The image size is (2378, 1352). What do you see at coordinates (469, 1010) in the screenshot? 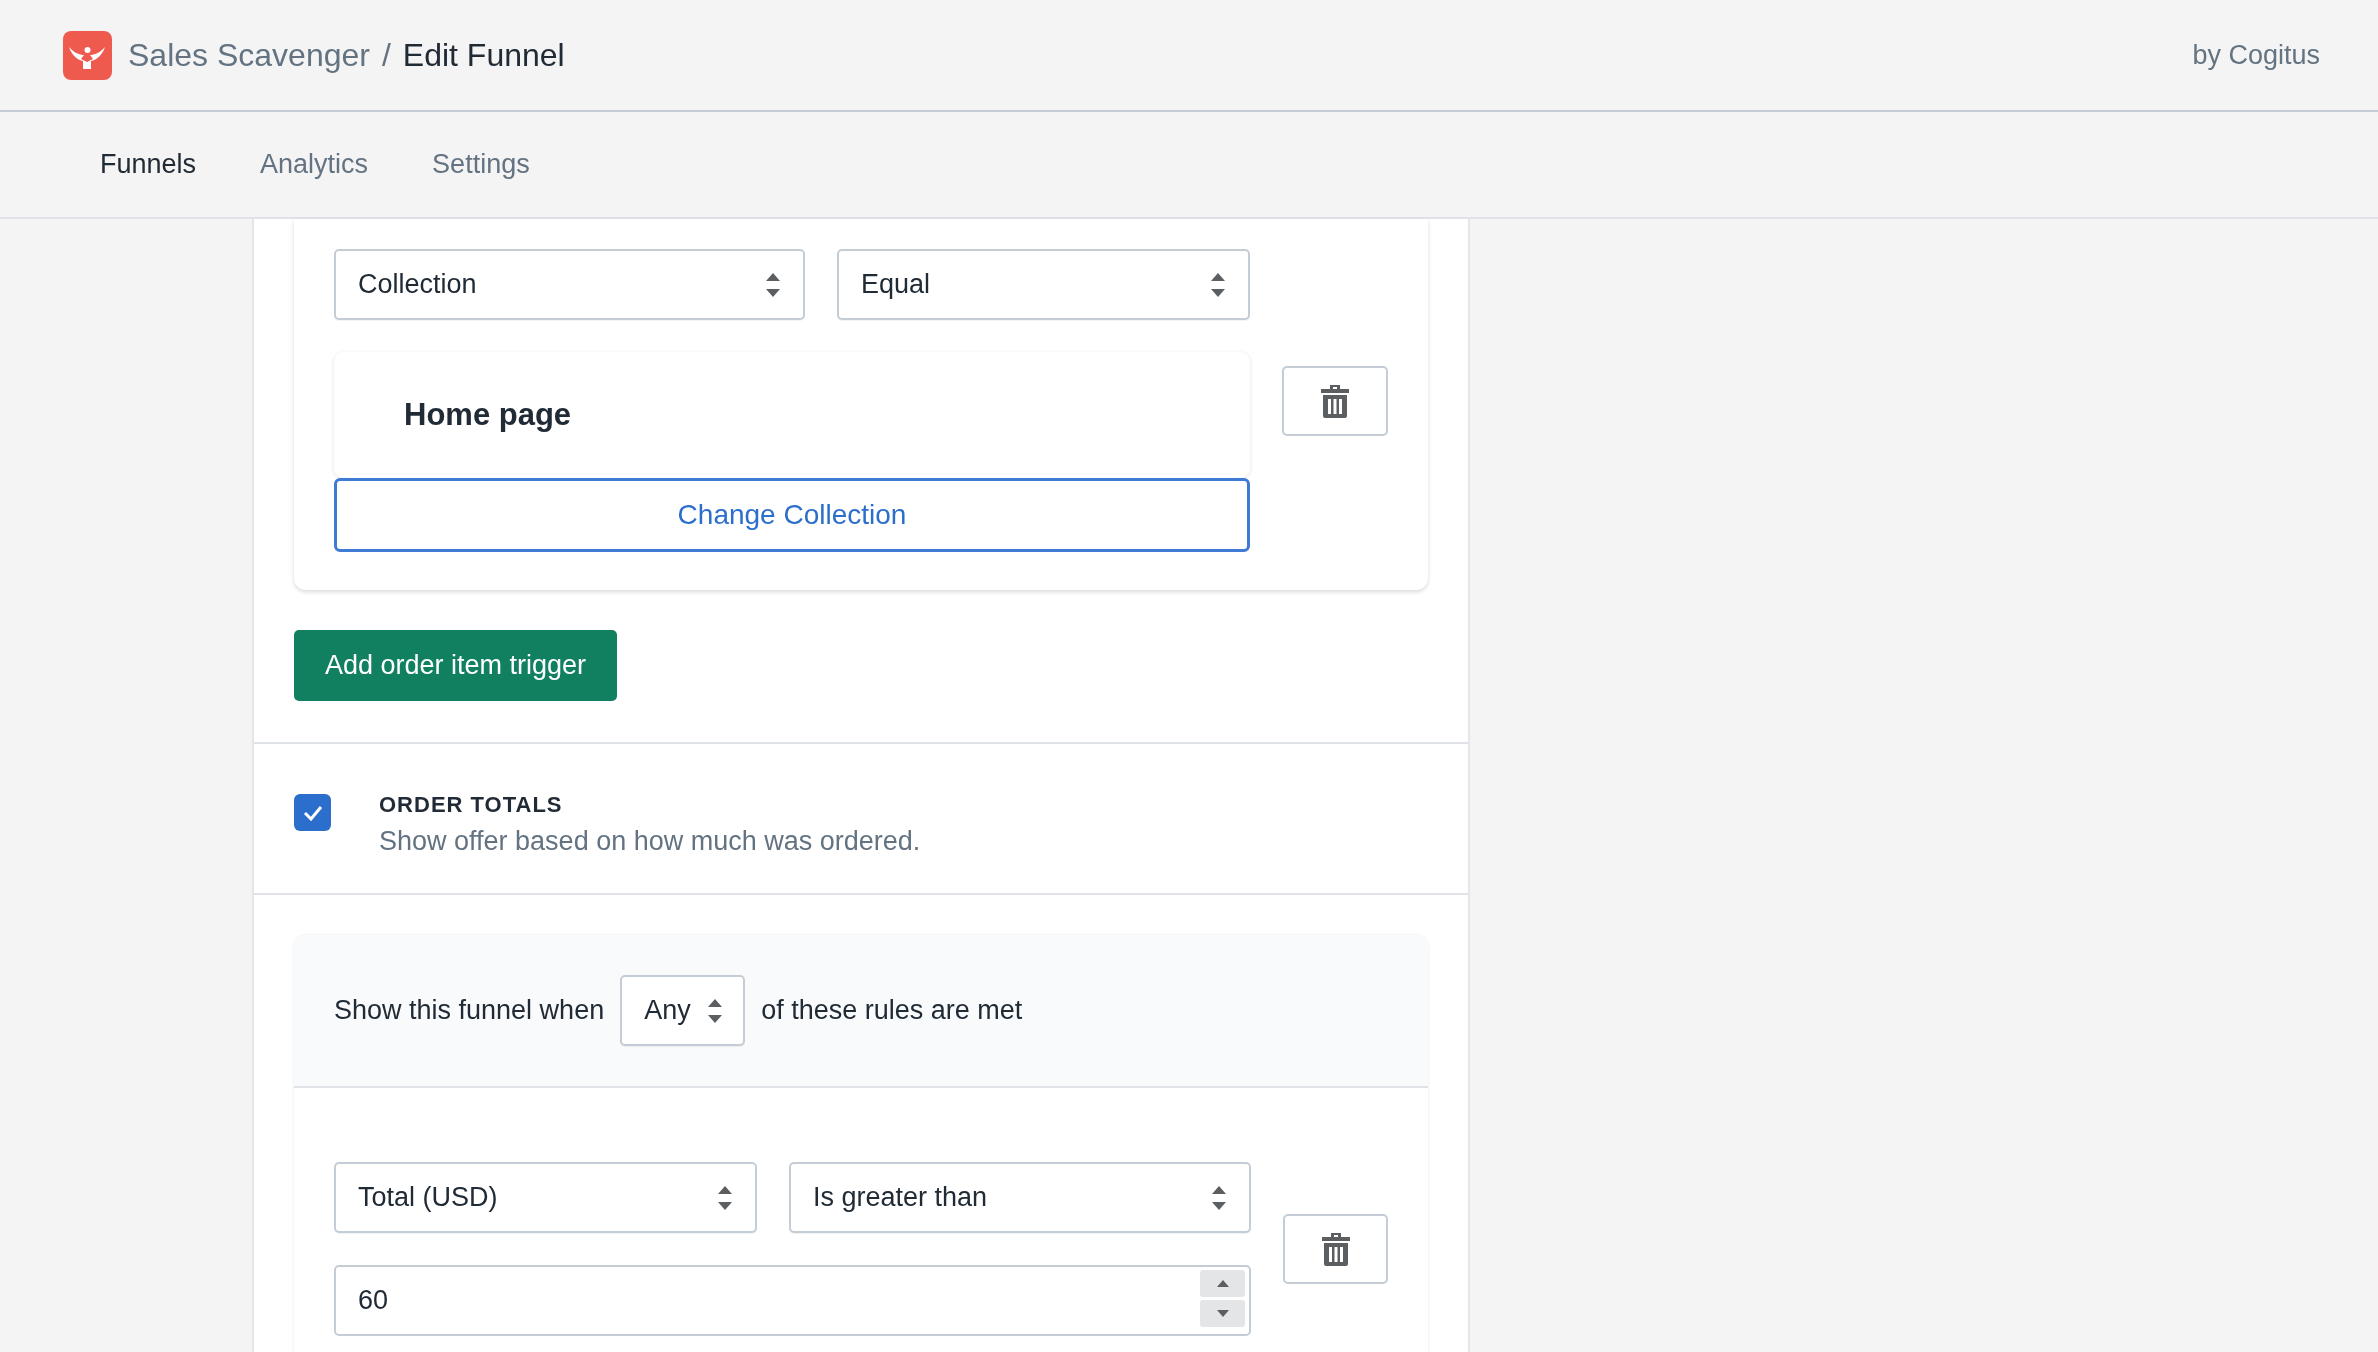
I see `rule-prefix-text: Show this funnel when` at bounding box center [469, 1010].